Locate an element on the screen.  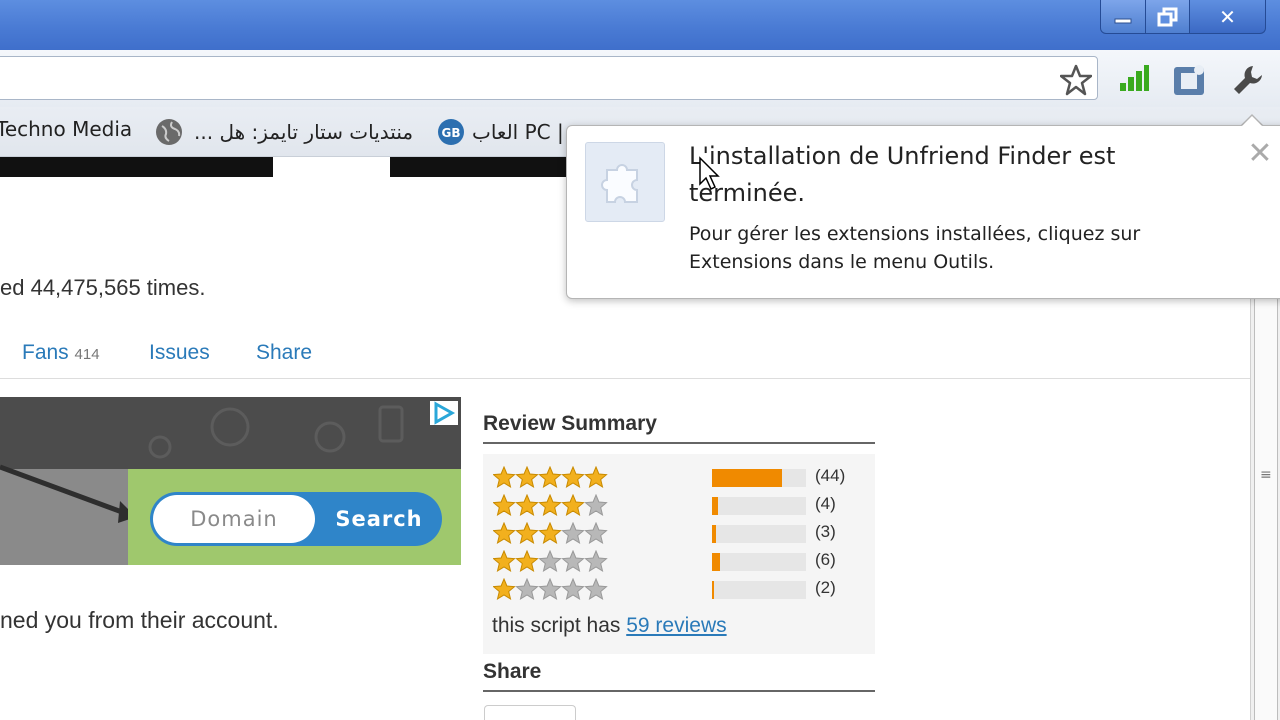
reviews-prefix: this script has is located at coordinates (556, 625).